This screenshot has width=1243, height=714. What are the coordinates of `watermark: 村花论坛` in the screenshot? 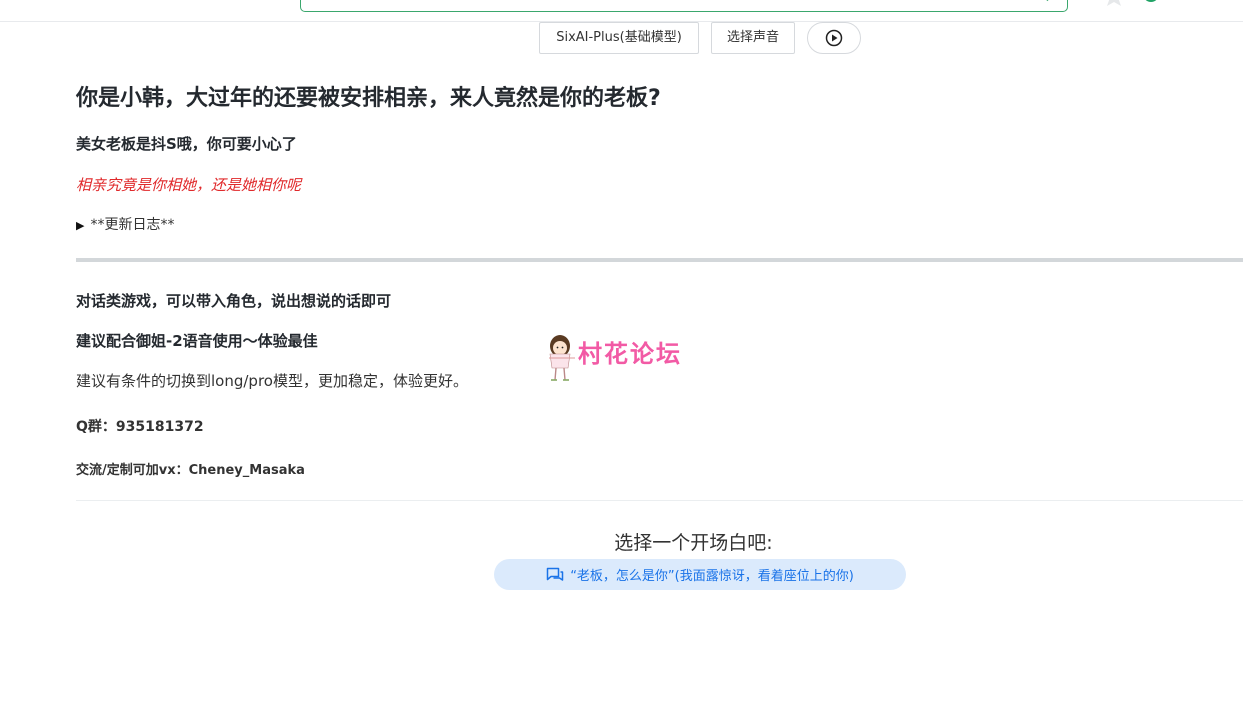 It's located at (625, 358).